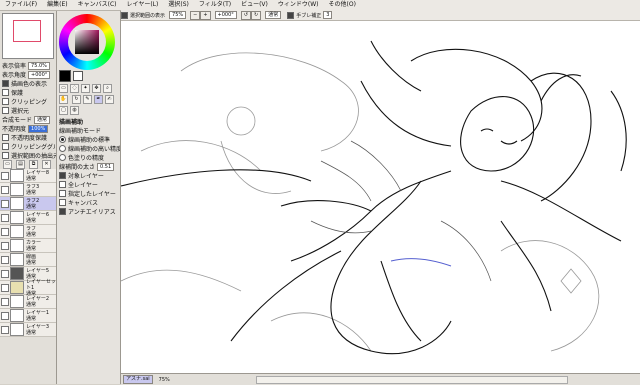 The width and height of the screenshot is (640, 385). What do you see at coordinates (225, 15) in the screenshot?
I see `angle-field: +000°` at bounding box center [225, 15].